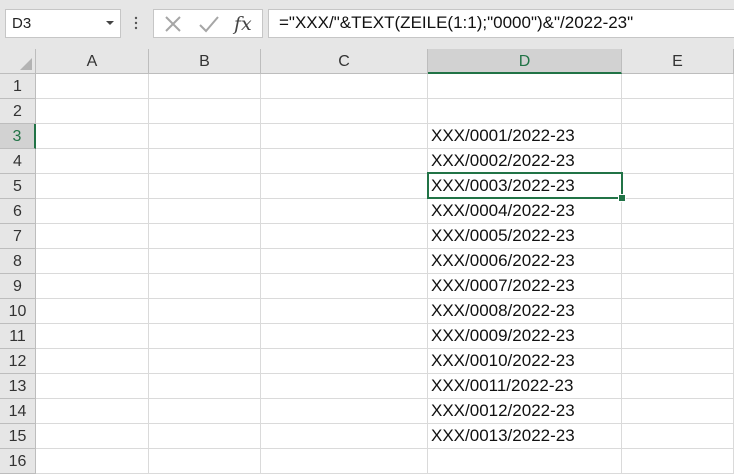 This screenshot has width=734, height=476. What do you see at coordinates (92, 411) in the screenshot?
I see `cell-a14` at bounding box center [92, 411].